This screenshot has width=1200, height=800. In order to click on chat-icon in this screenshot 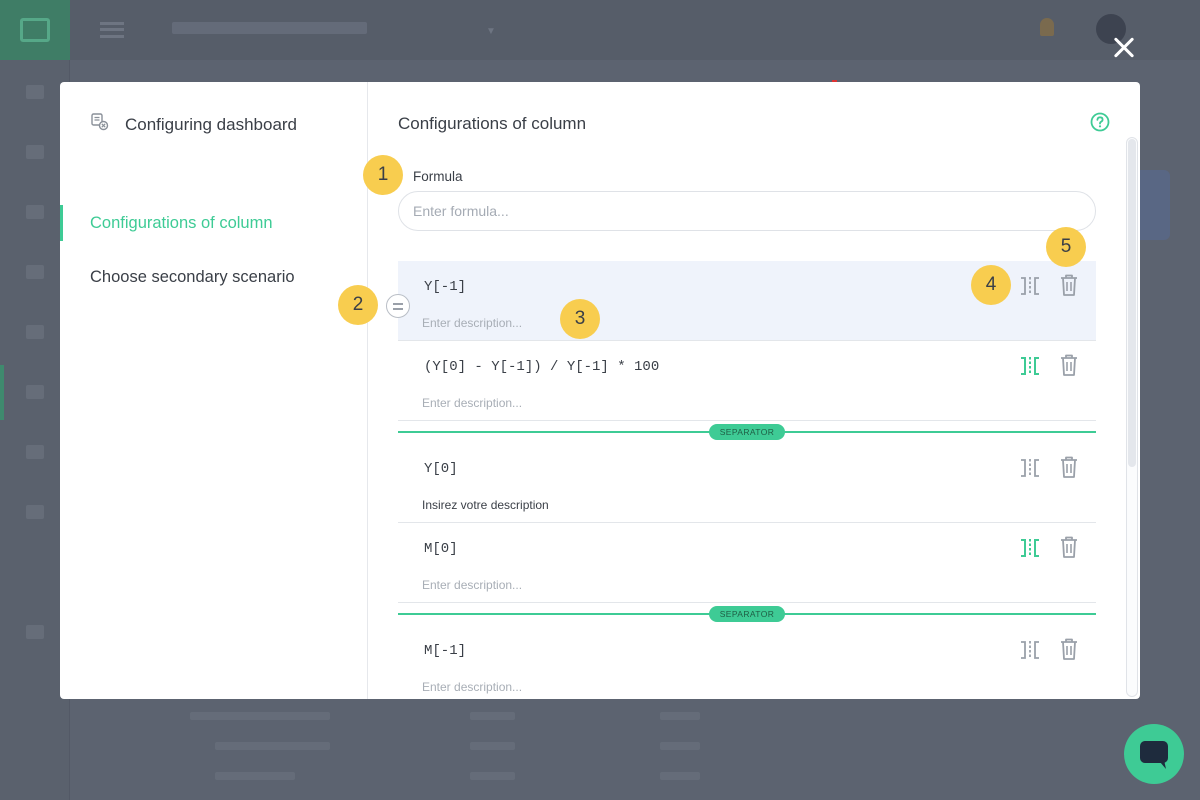, I will do `click(1154, 755)`.